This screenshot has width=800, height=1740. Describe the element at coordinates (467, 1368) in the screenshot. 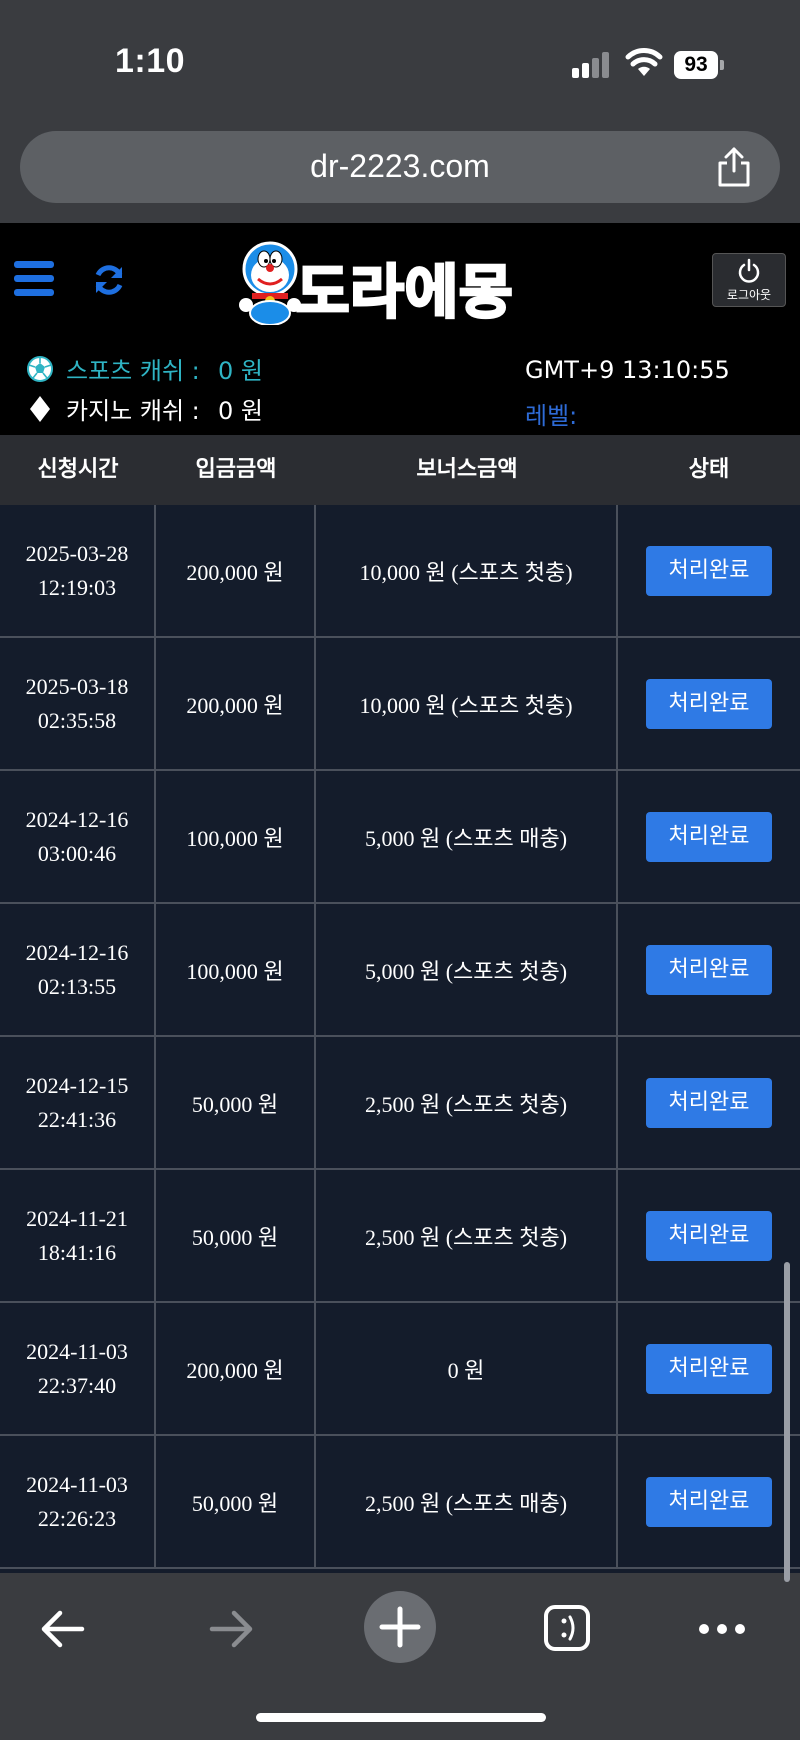

I see `bonus-amount-cell: 0 원` at that location.